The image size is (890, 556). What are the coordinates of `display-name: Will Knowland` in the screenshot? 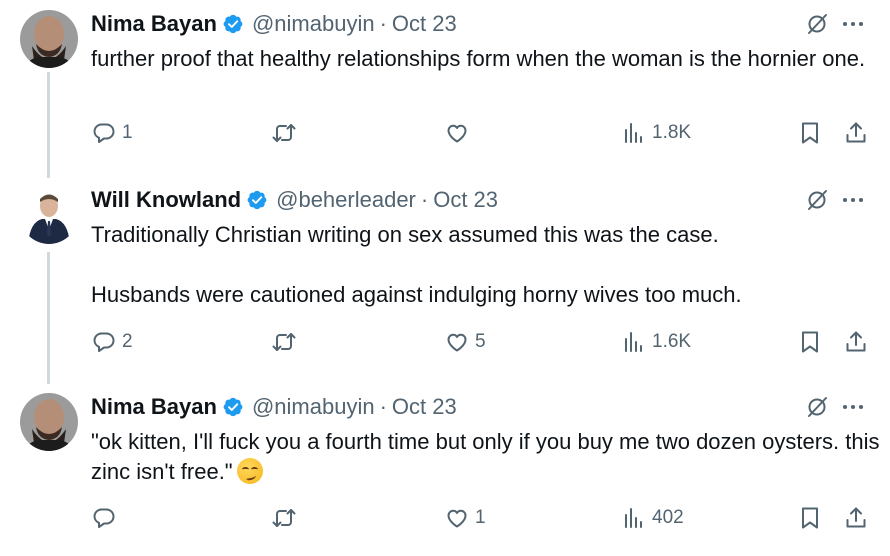 It's located at (166, 200).